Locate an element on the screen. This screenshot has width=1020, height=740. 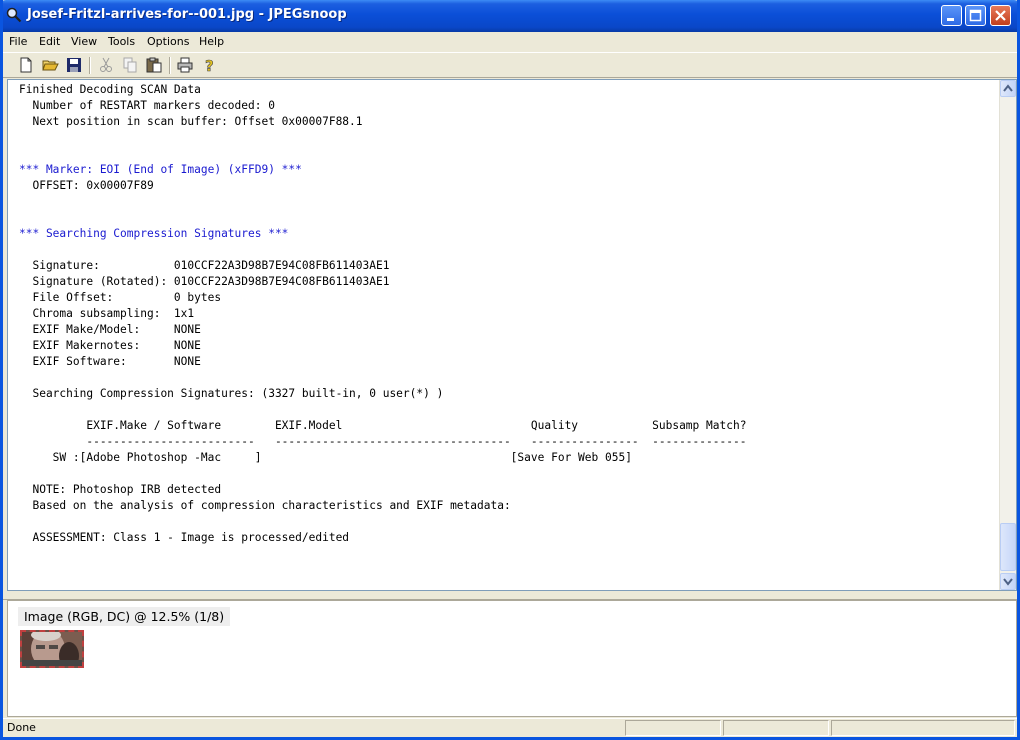
status-bar: Done is located at coordinates (510, 727).